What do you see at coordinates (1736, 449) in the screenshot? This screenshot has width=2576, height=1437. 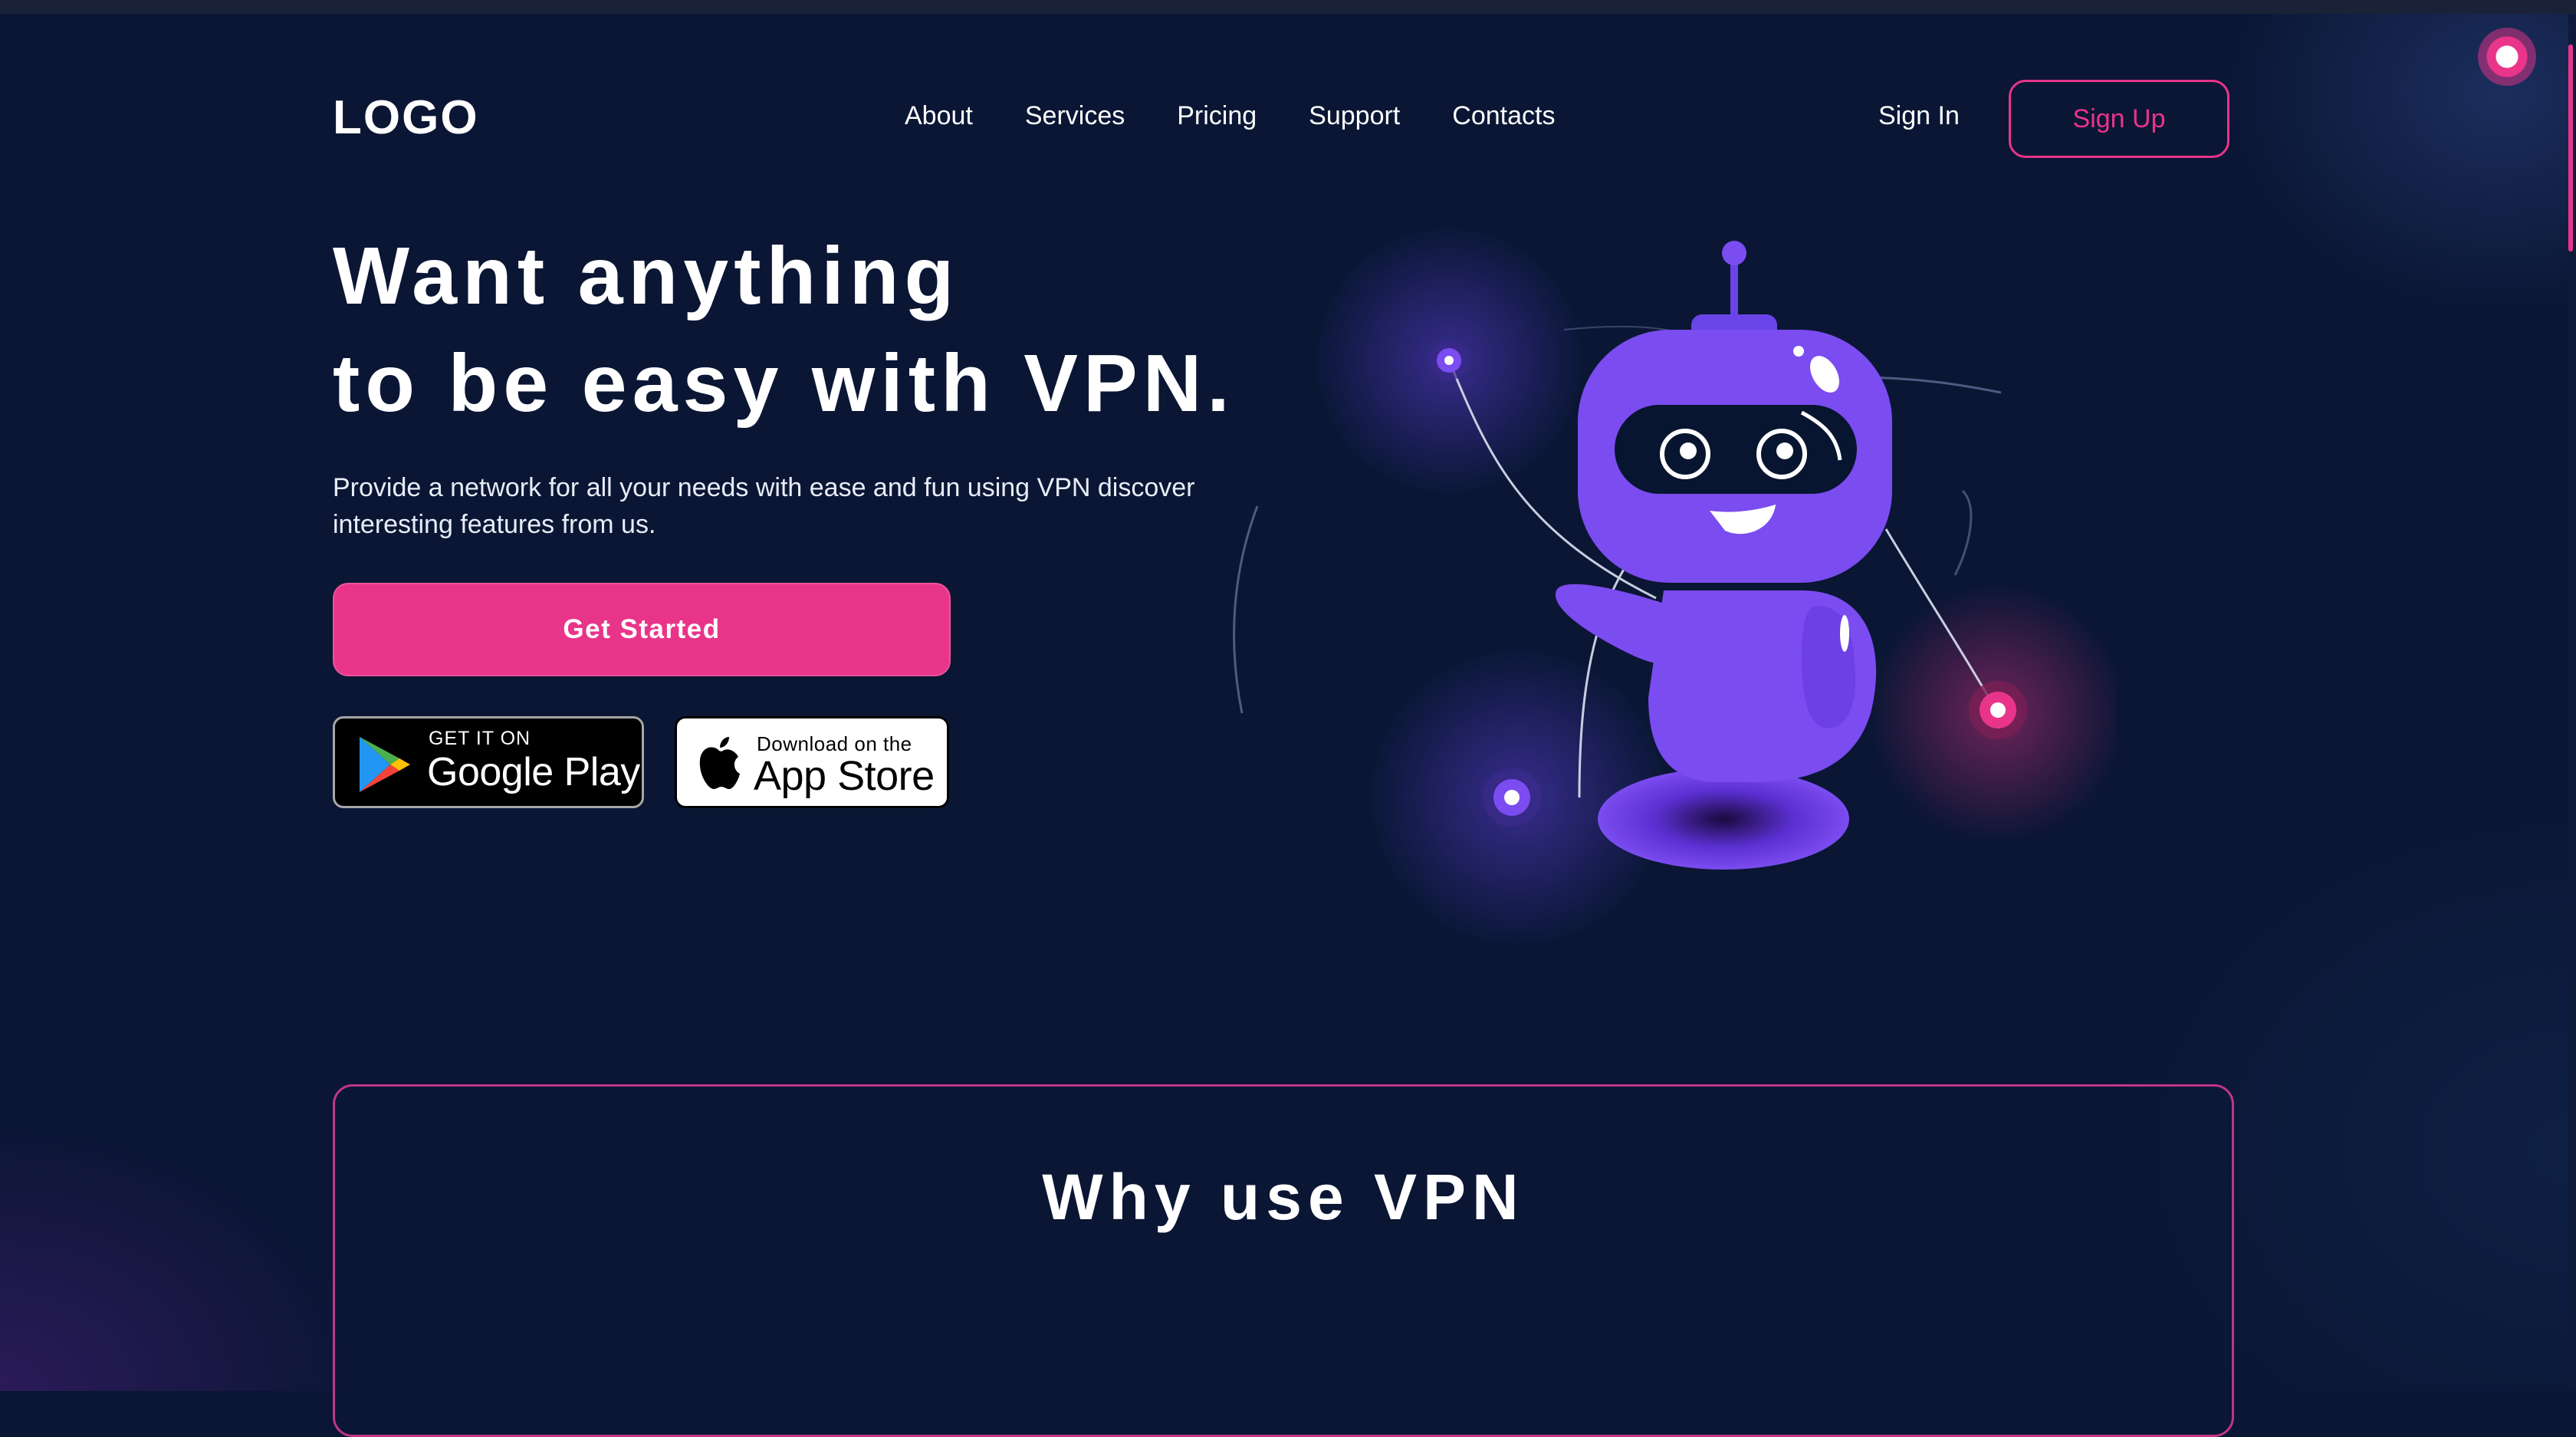 I see `robot-visor` at bounding box center [1736, 449].